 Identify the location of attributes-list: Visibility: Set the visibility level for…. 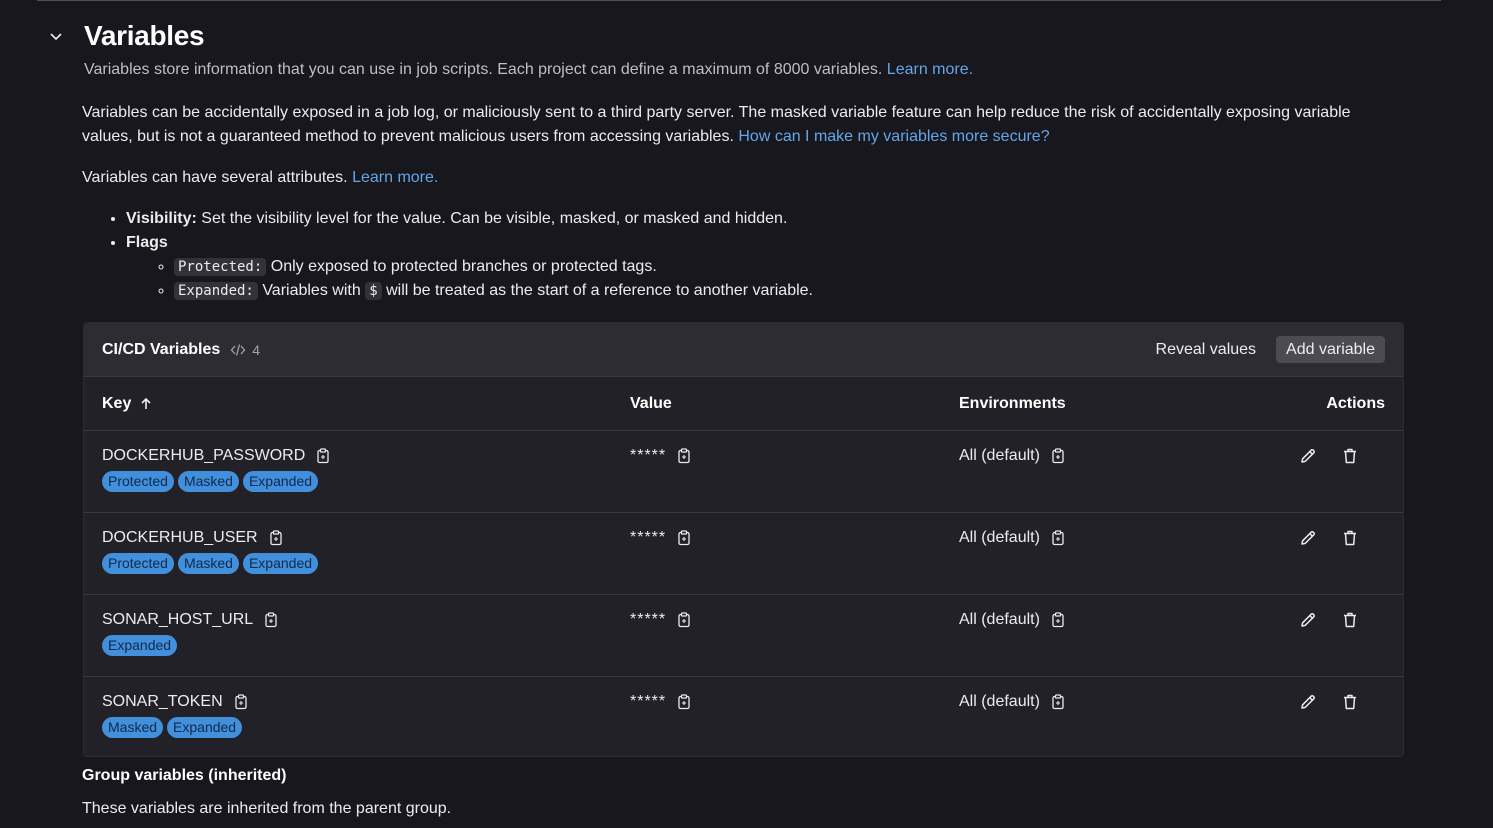
(460, 255).